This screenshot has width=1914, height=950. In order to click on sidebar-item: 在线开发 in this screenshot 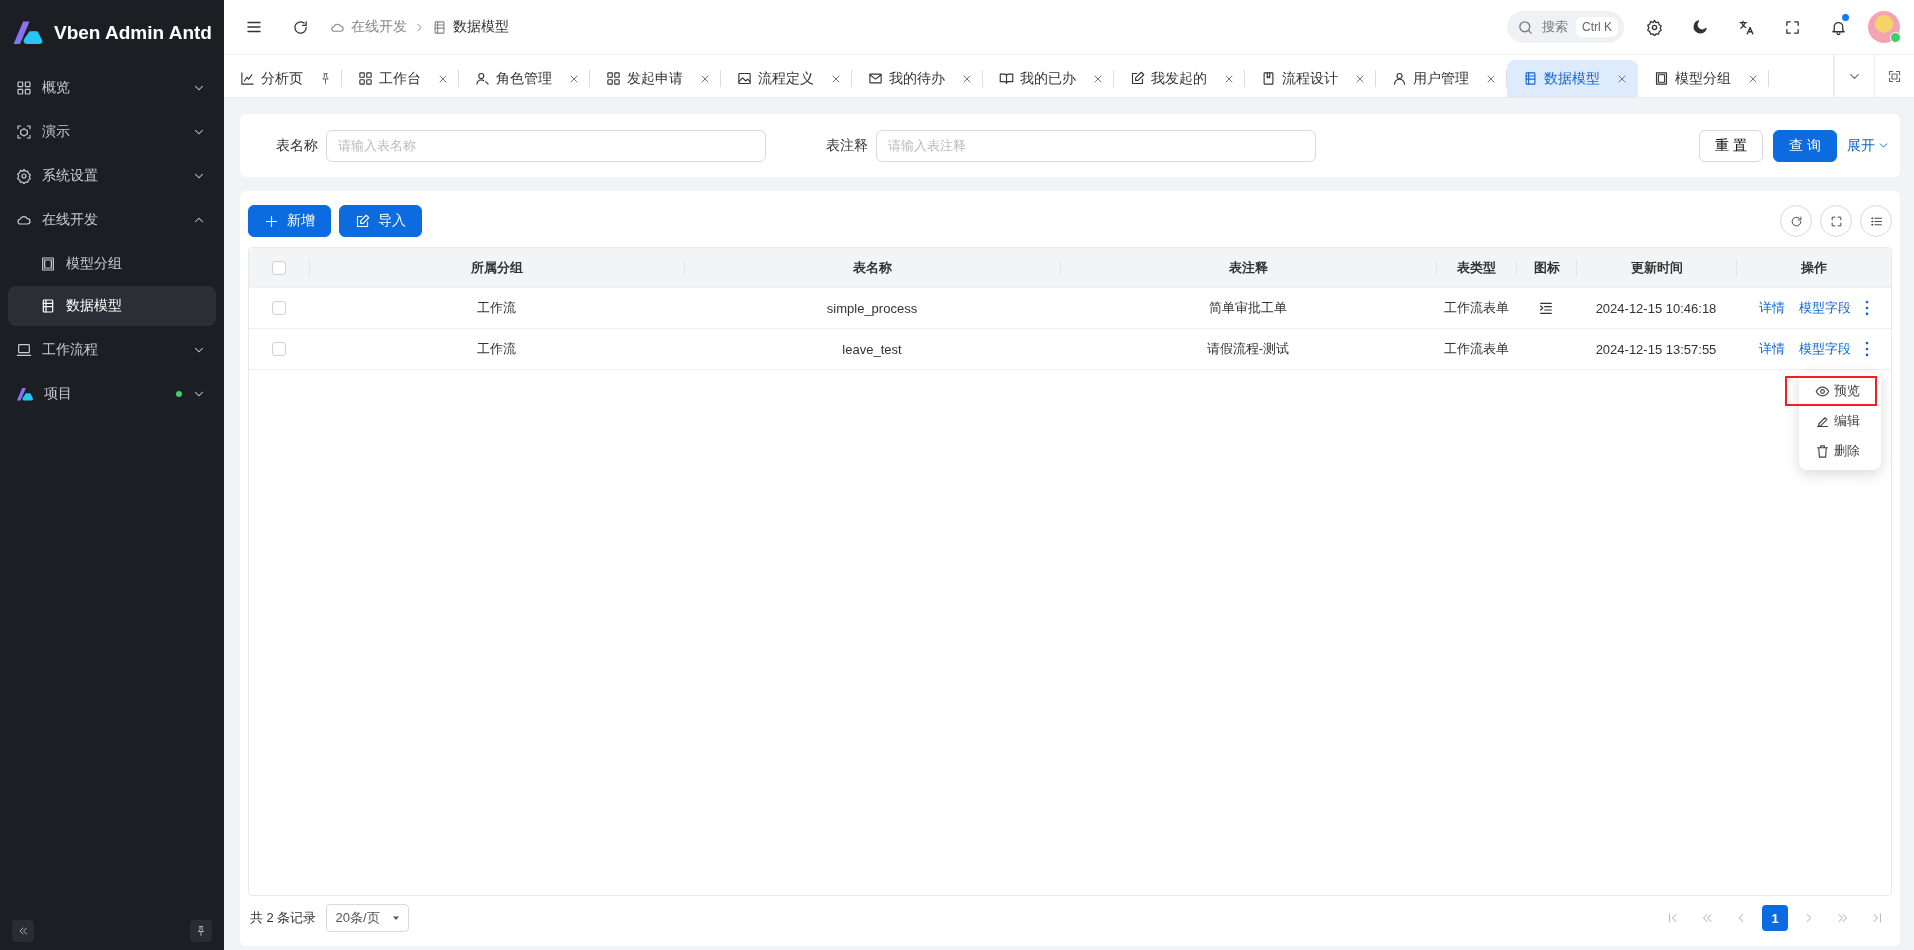, I will do `click(112, 220)`.